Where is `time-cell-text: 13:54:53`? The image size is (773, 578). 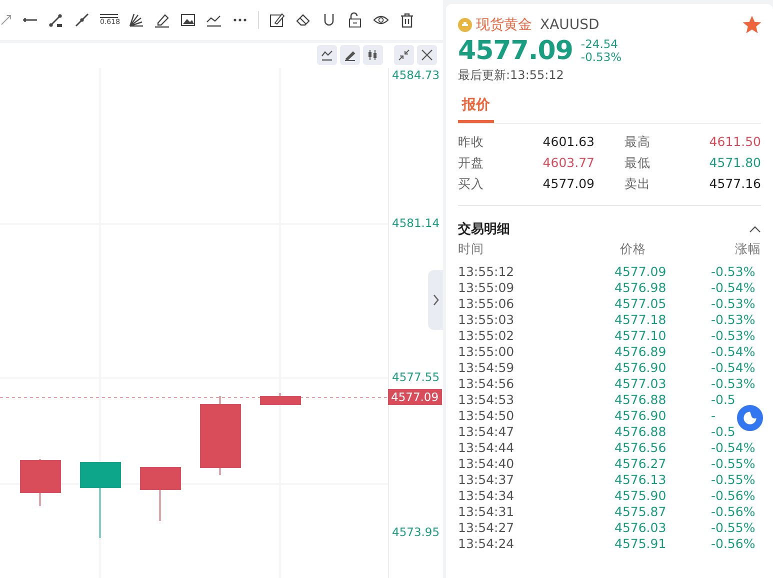
time-cell-text: 13:54:53 is located at coordinates (487, 400).